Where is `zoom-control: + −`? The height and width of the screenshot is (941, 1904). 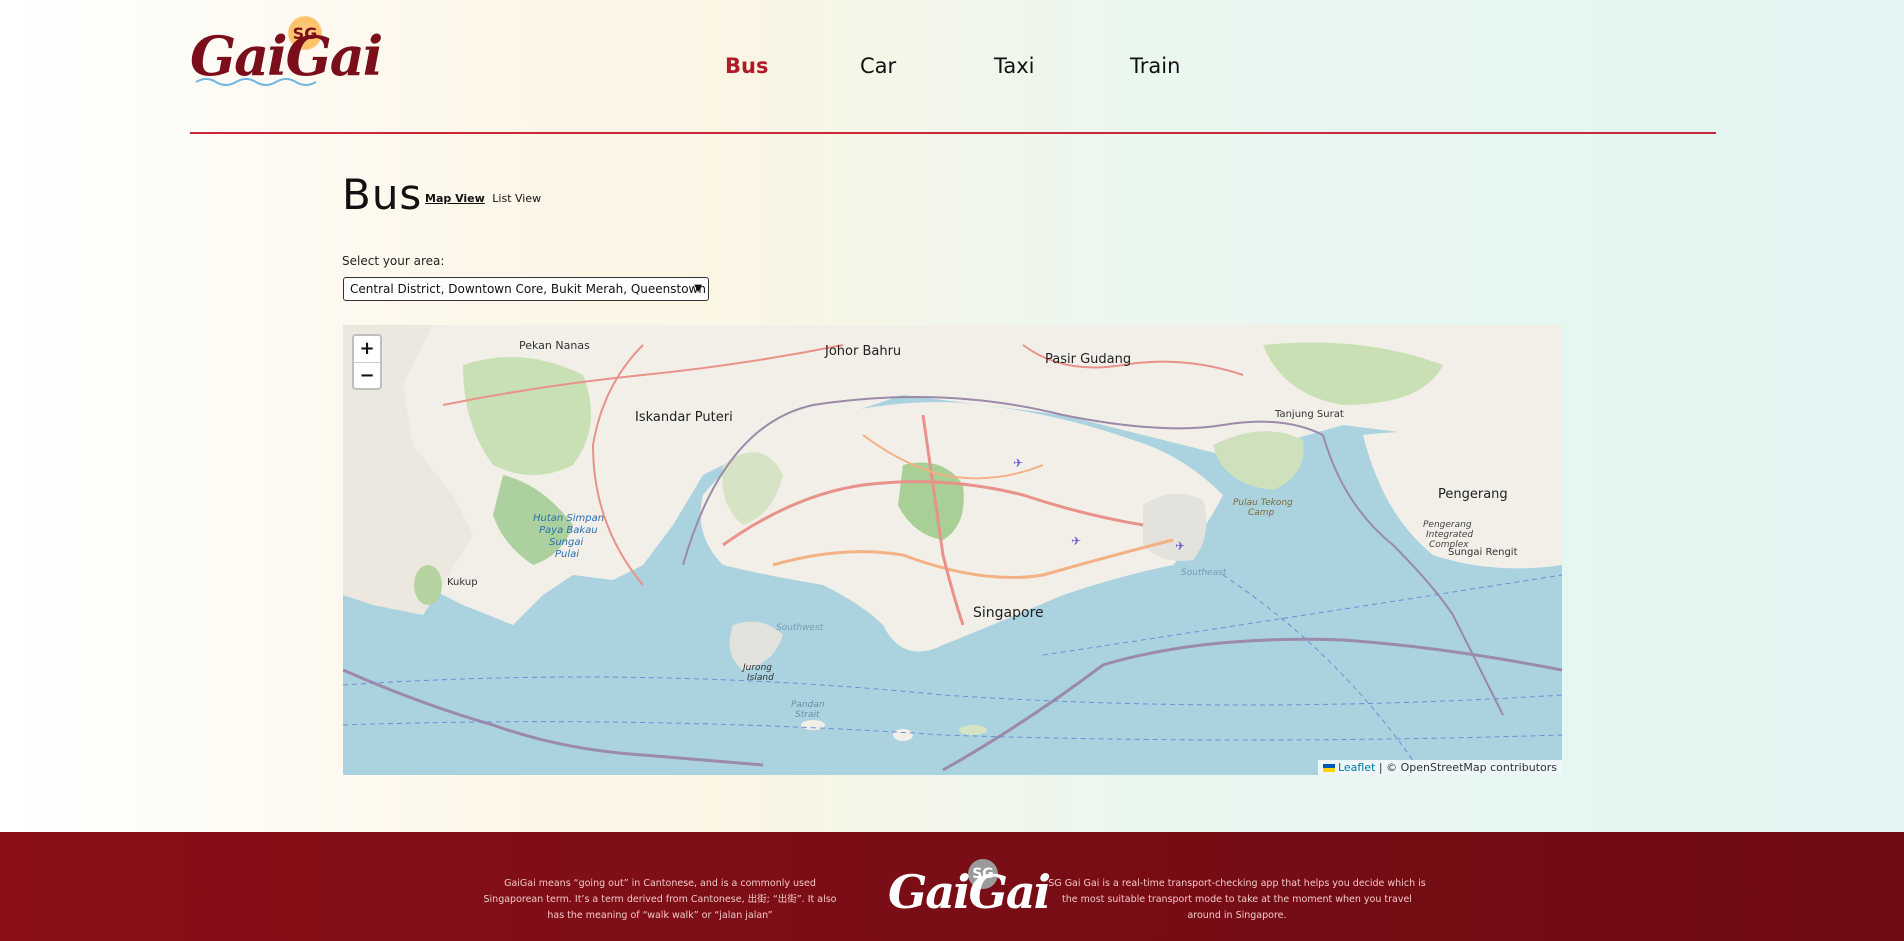
zoom-control: + − is located at coordinates (367, 362).